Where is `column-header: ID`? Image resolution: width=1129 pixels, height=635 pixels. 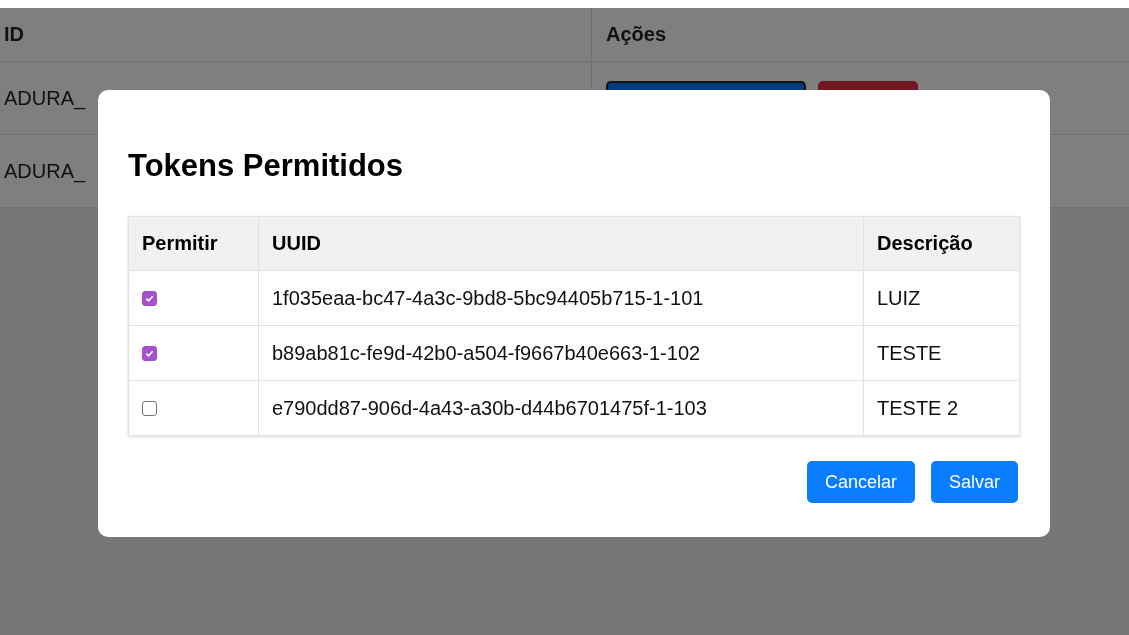
column-header: ID is located at coordinates (14, 34).